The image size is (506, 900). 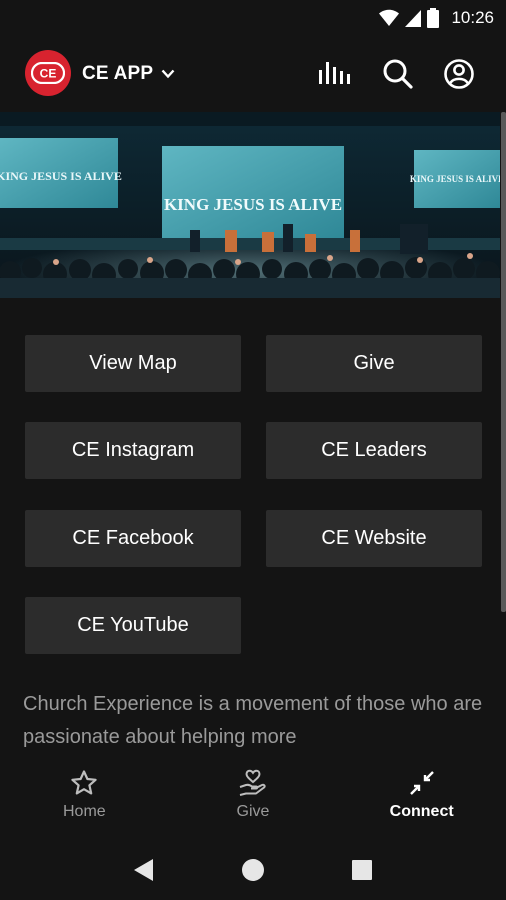 I want to click on svg-text: CE, so click(x=48, y=74).